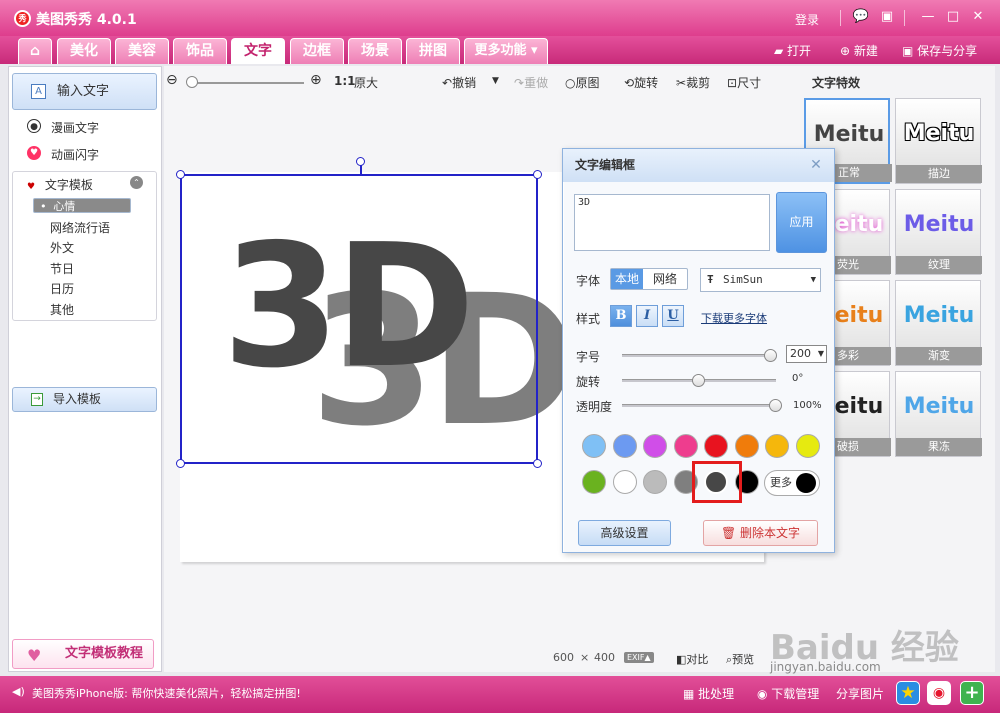 Image resolution: width=1000 pixels, height=713 pixels. I want to click on tab-scene: 场景, so click(375, 51).